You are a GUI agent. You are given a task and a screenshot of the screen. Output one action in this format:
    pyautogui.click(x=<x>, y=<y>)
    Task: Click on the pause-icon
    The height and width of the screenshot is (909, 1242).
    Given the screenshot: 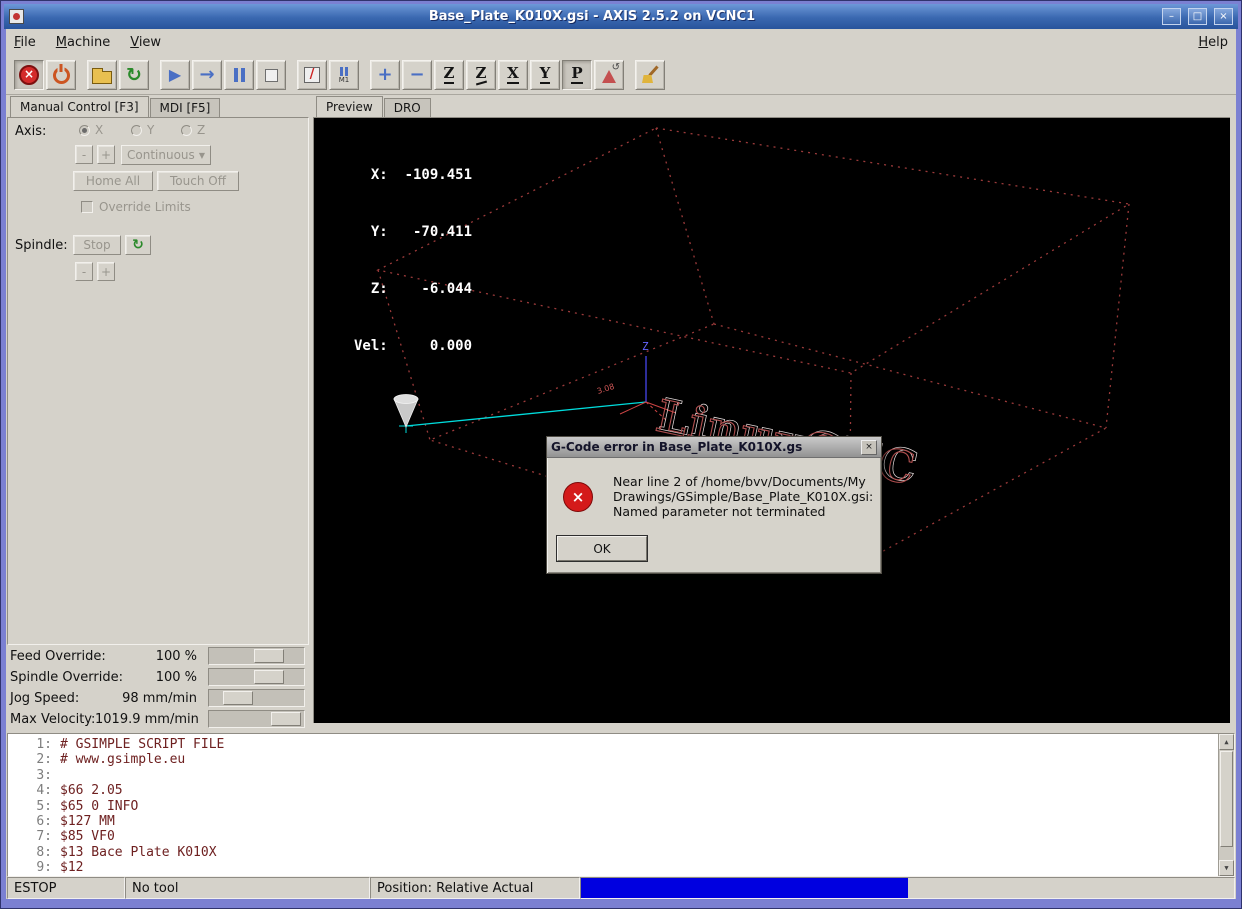 What is the action you would take?
    pyautogui.click(x=239, y=75)
    